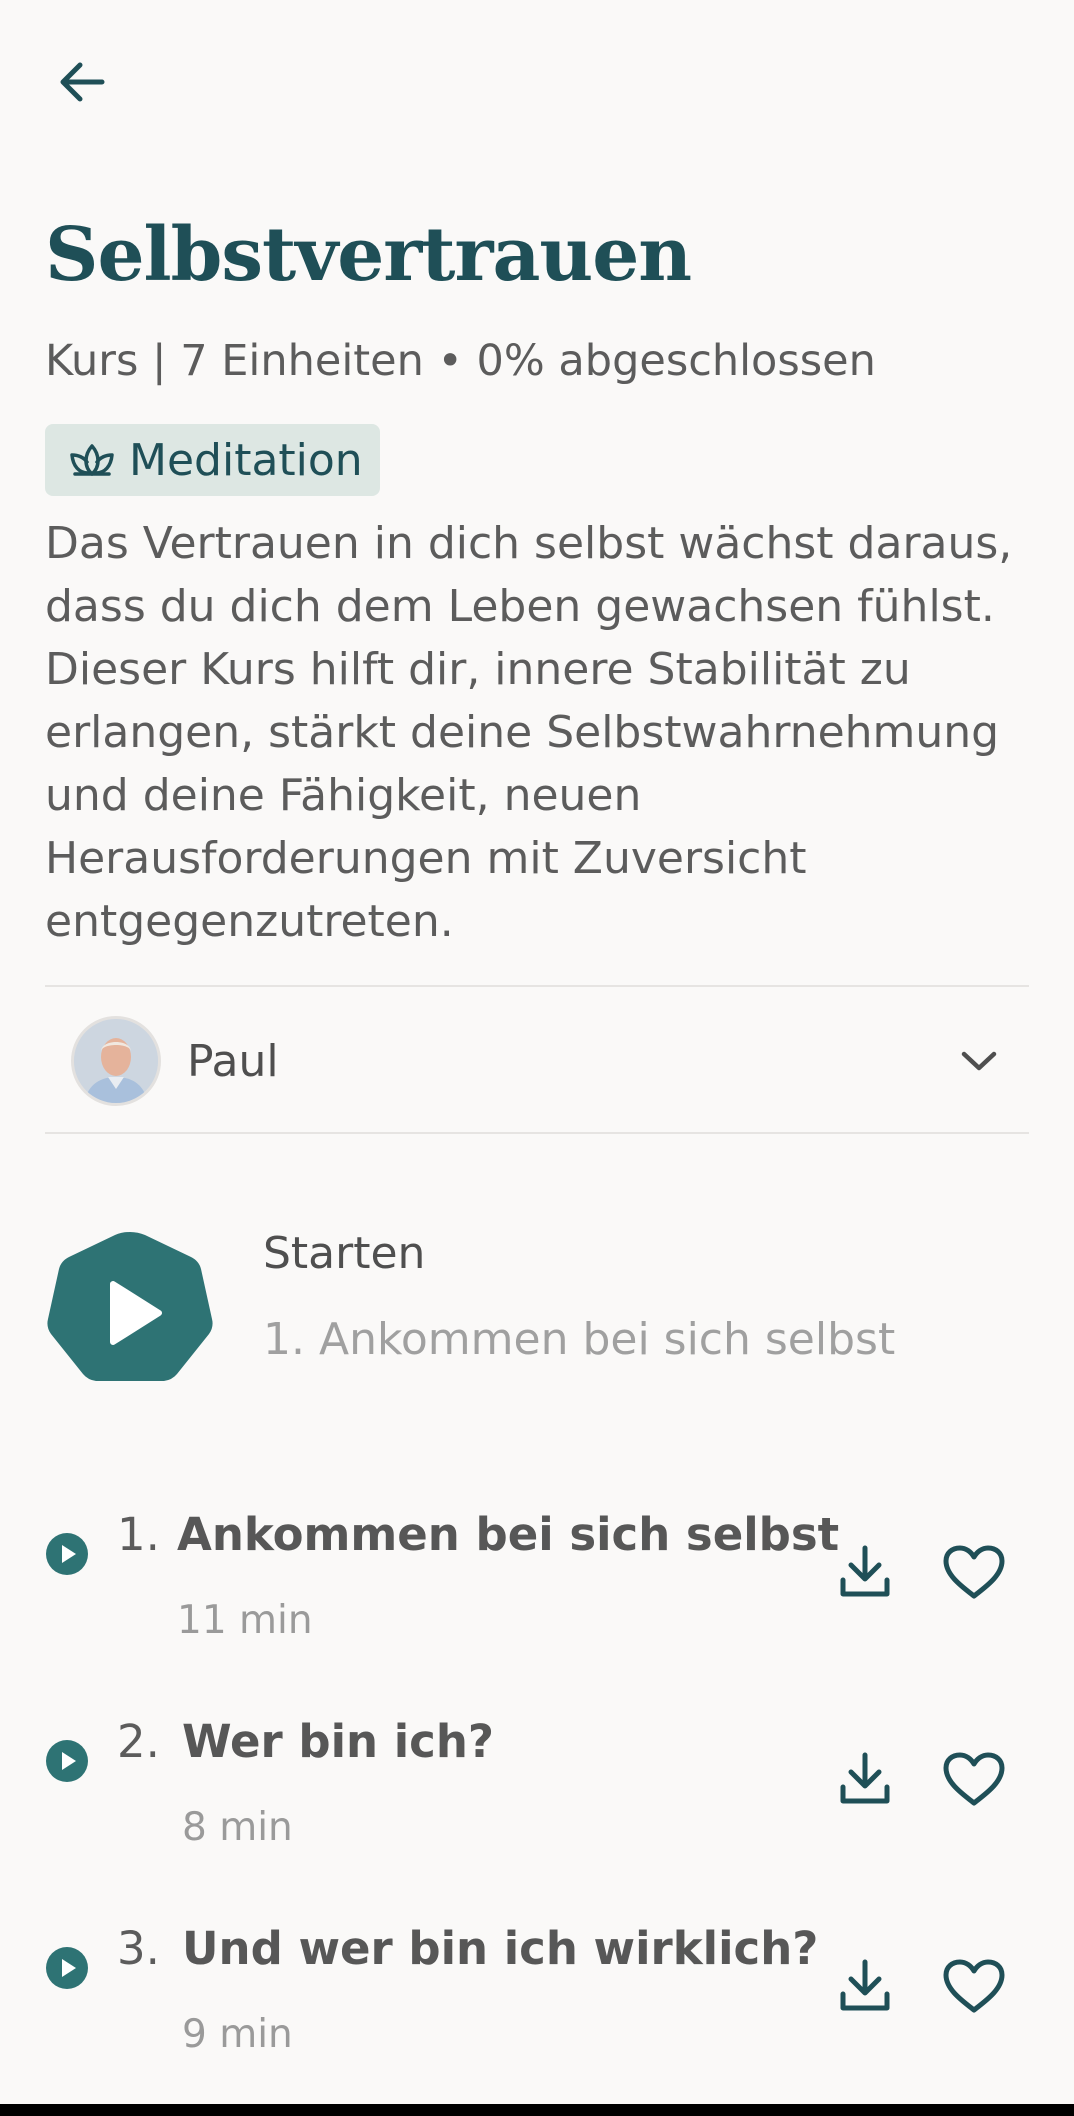 The image size is (1074, 2116). Describe the element at coordinates (338, 1741) in the screenshot. I see `unit-title: Wer bin ich?` at that location.